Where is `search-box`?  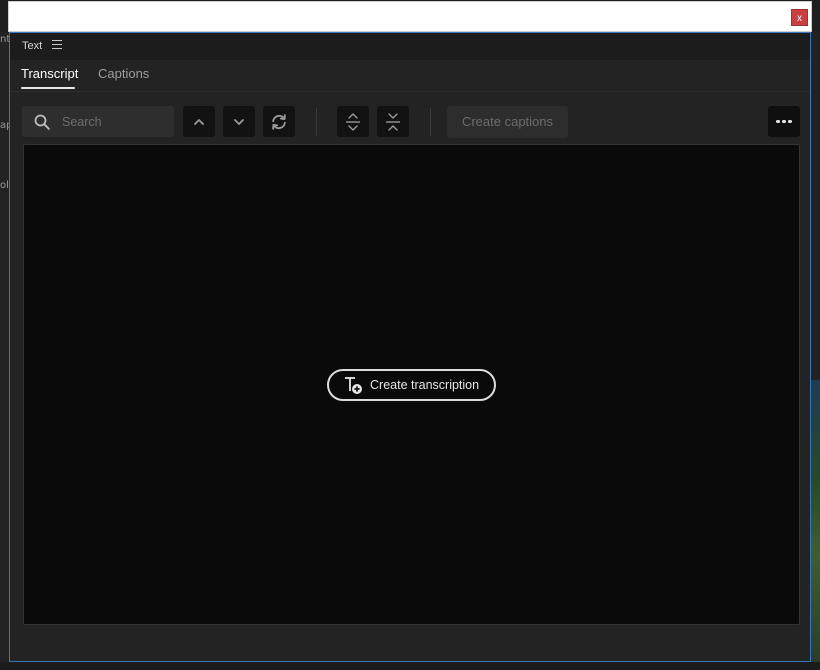
search-box is located at coordinates (98, 121).